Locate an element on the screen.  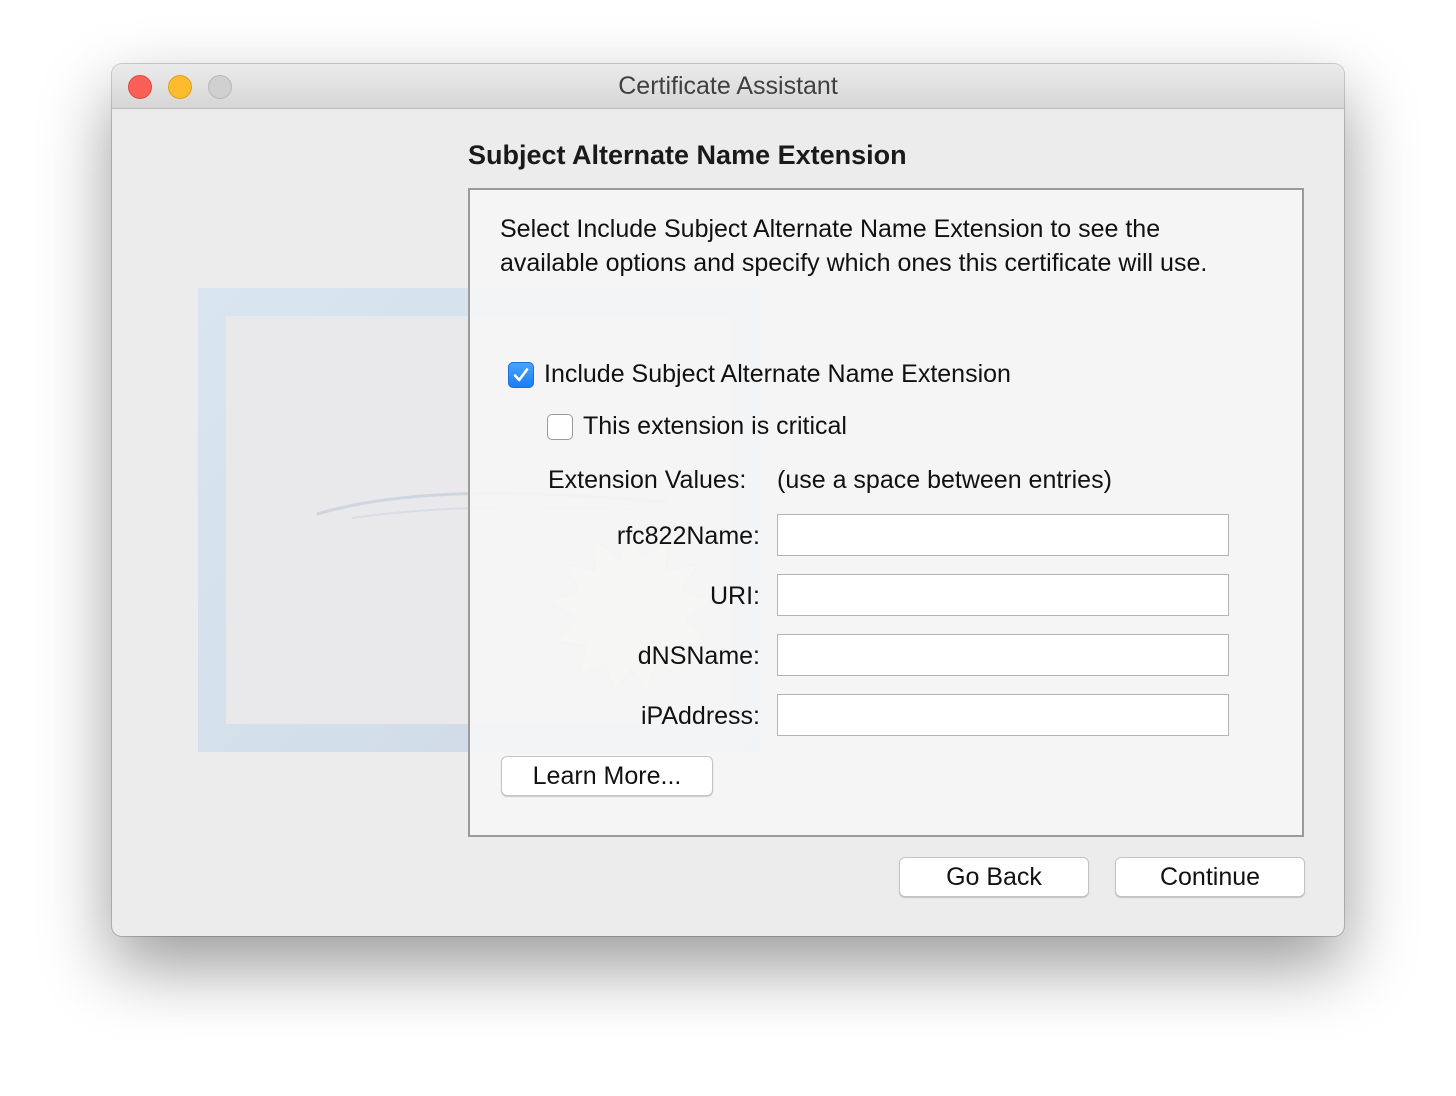
uri-field is located at coordinates (1003, 595).